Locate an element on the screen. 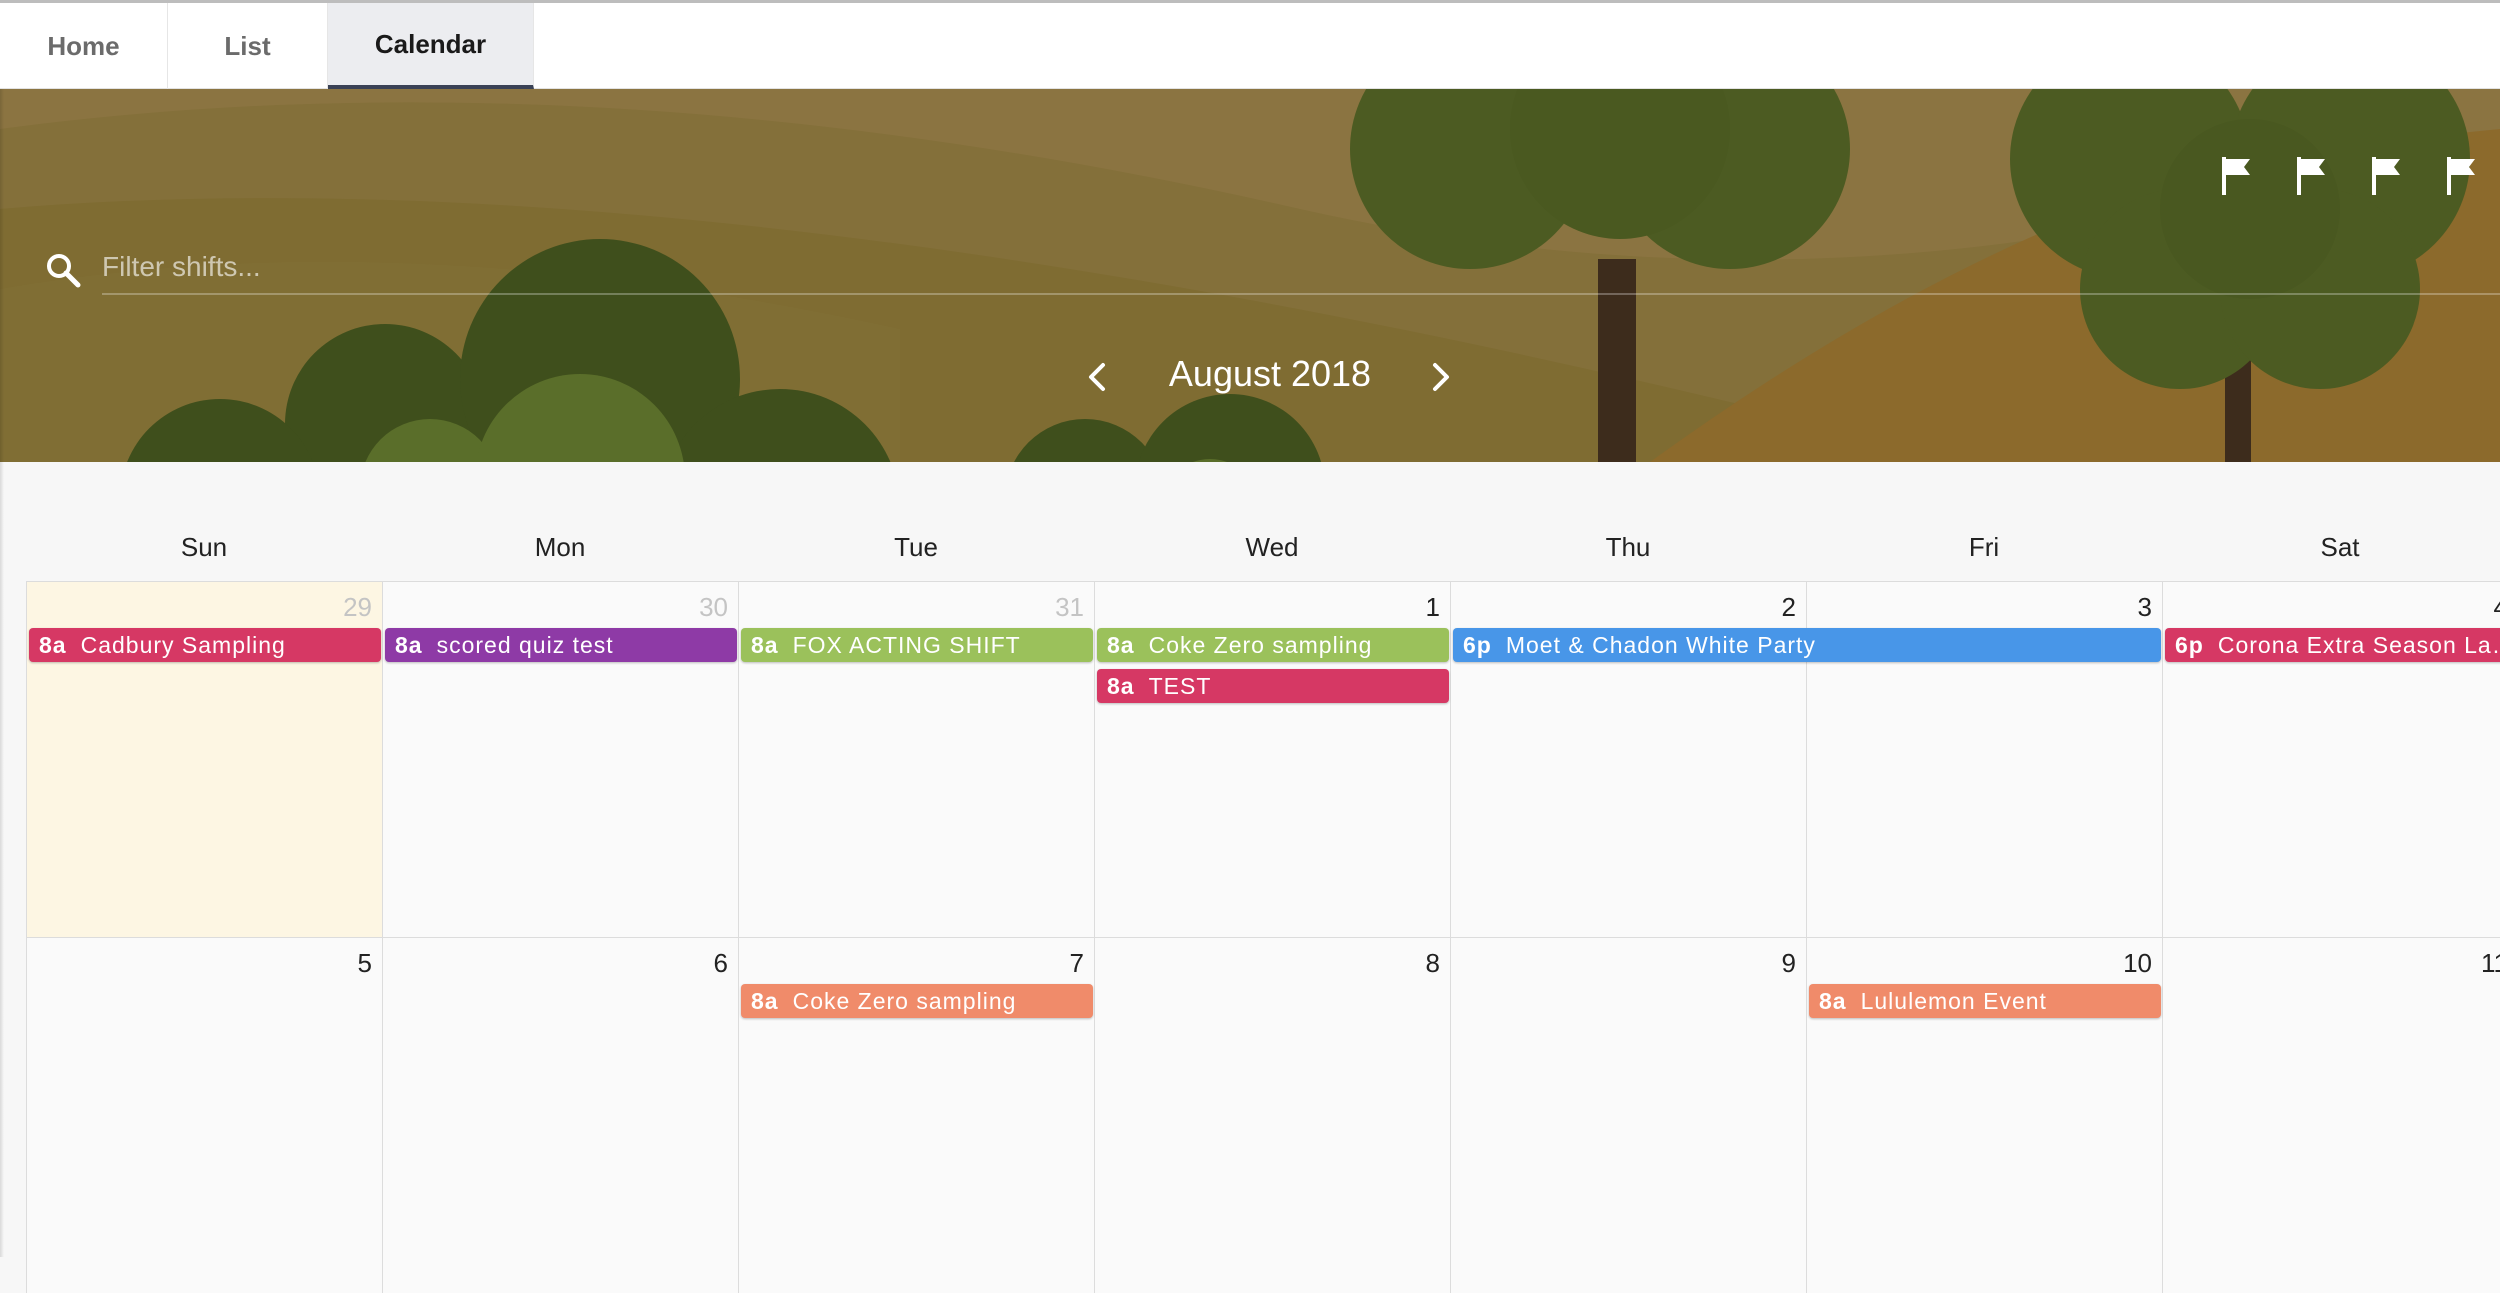  shift-event: 8a TEST is located at coordinates (1273, 686).